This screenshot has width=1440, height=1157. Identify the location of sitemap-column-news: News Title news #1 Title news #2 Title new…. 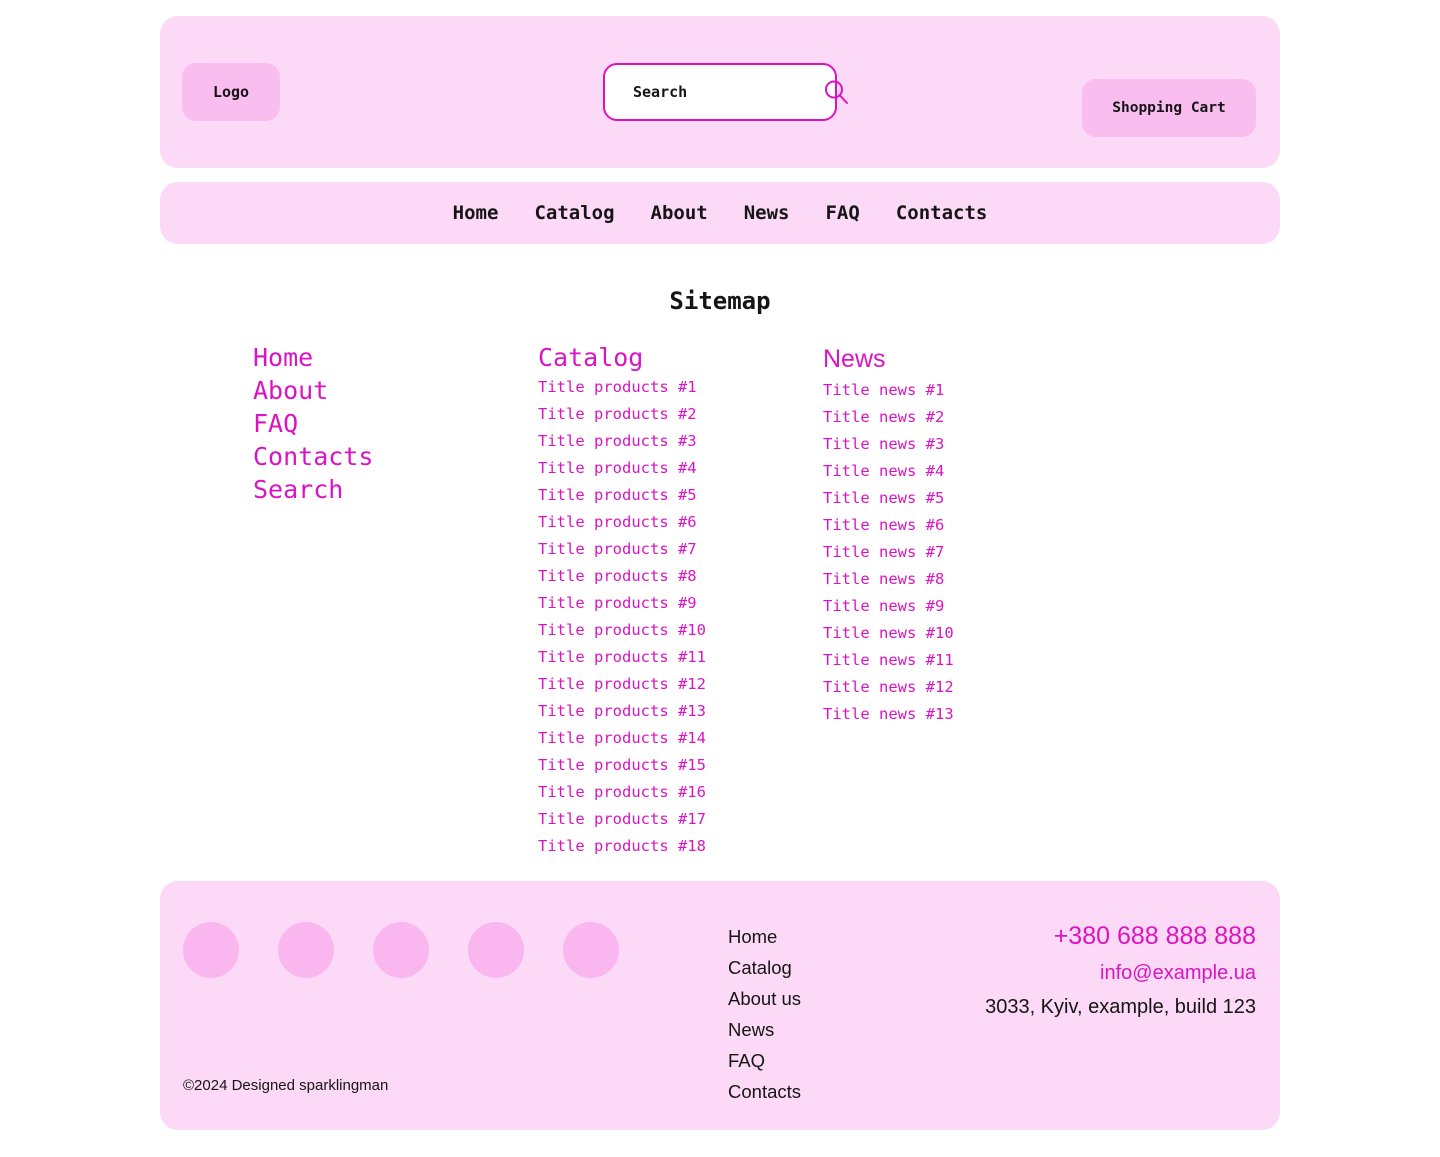
(965, 600).